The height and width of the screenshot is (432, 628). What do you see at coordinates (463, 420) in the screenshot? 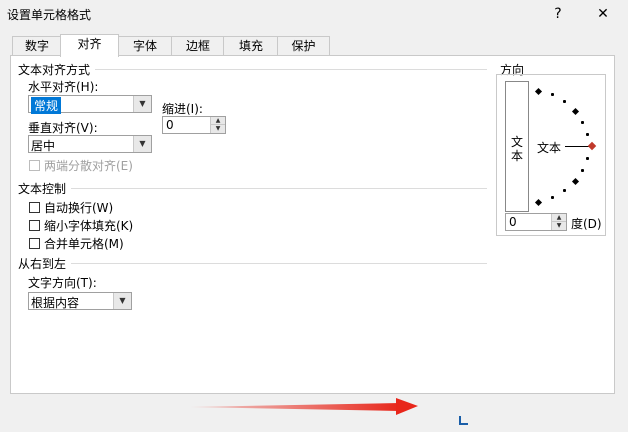
I see `cursor-icon` at bounding box center [463, 420].